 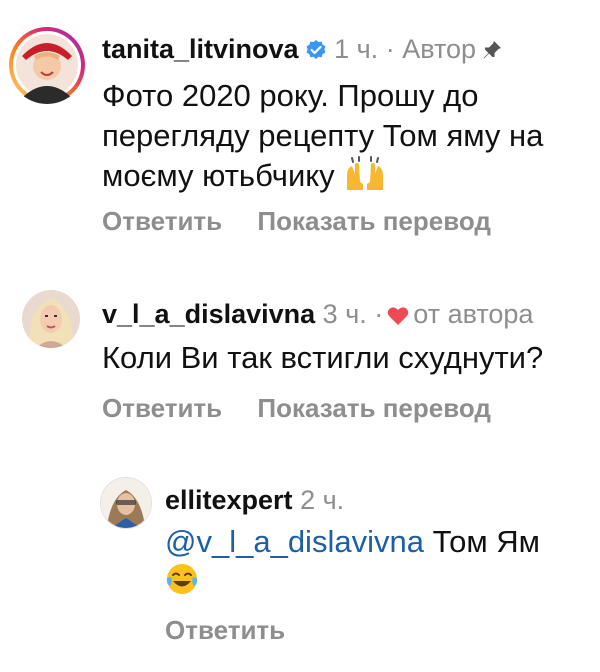 What do you see at coordinates (294, 541) in the screenshot?
I see `mention-link: @v_l_a_dislavivna` at bounding box center [294, 541].